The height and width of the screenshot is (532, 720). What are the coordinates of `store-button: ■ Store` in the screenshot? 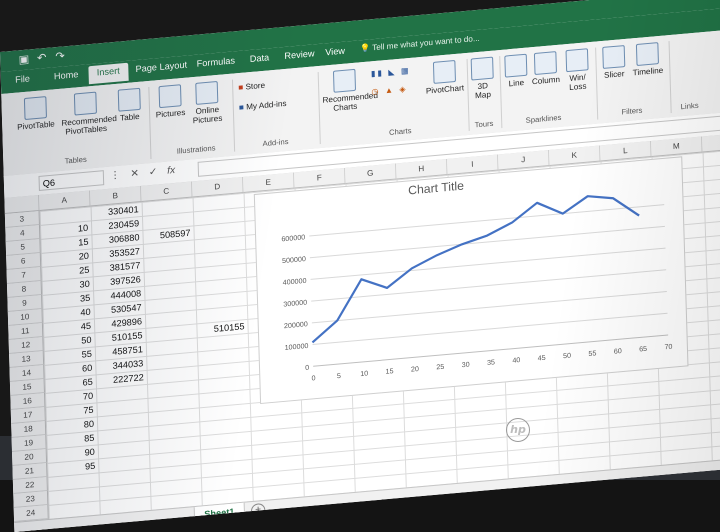 It's located at (251, 86).